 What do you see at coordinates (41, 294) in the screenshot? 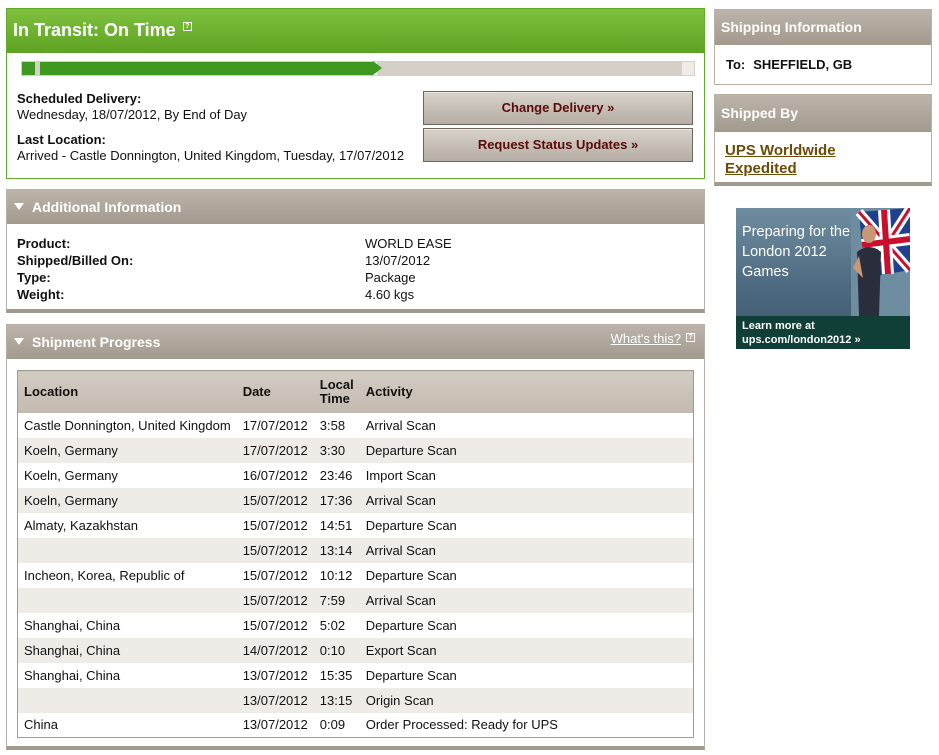
I see `weight-label: Weight:` at bounding box center [41, 294].